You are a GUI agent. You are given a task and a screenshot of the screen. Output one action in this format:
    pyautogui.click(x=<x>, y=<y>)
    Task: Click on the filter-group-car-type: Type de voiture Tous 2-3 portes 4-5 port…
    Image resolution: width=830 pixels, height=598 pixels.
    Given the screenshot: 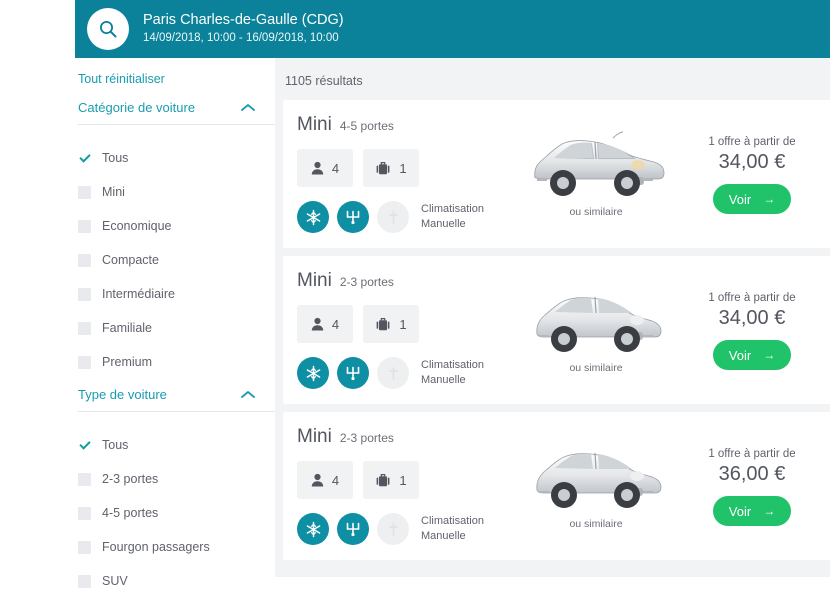 What is the action you would take?
    pyautogui.click(x=176, y=492)
    